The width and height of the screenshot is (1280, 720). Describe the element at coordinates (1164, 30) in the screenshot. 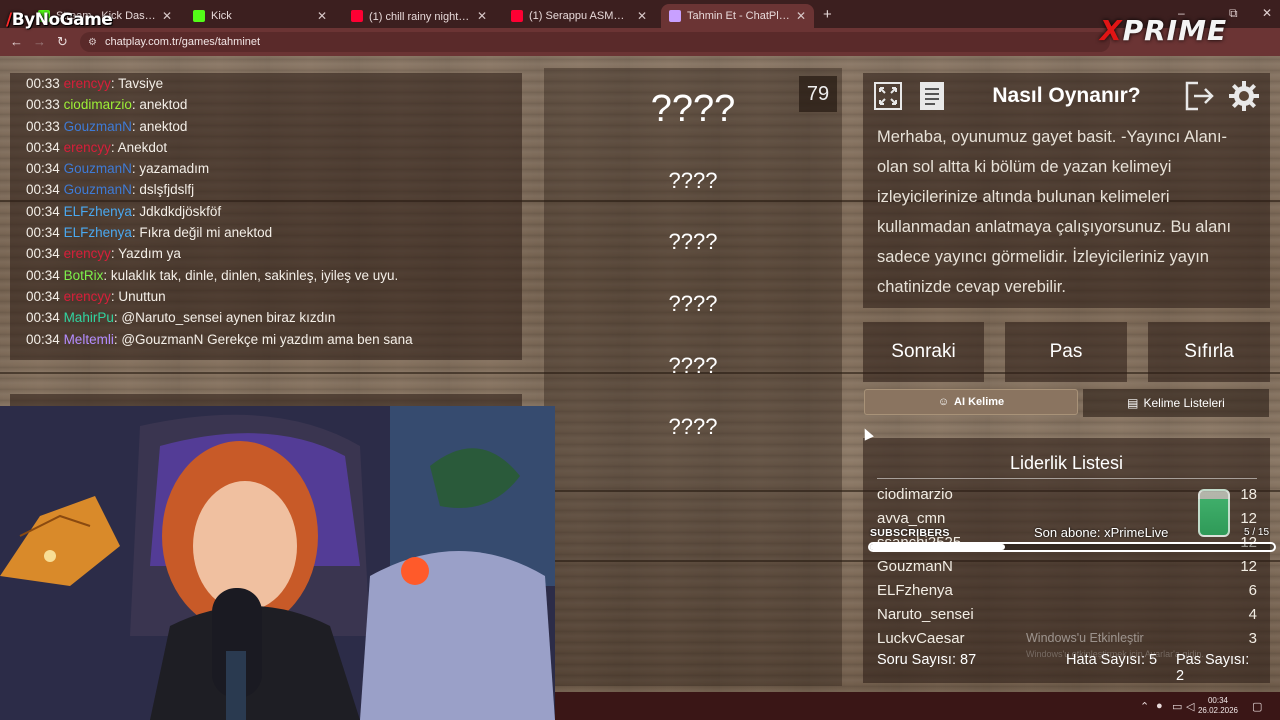

I see `xprime-logo: XPRIME` at that location.